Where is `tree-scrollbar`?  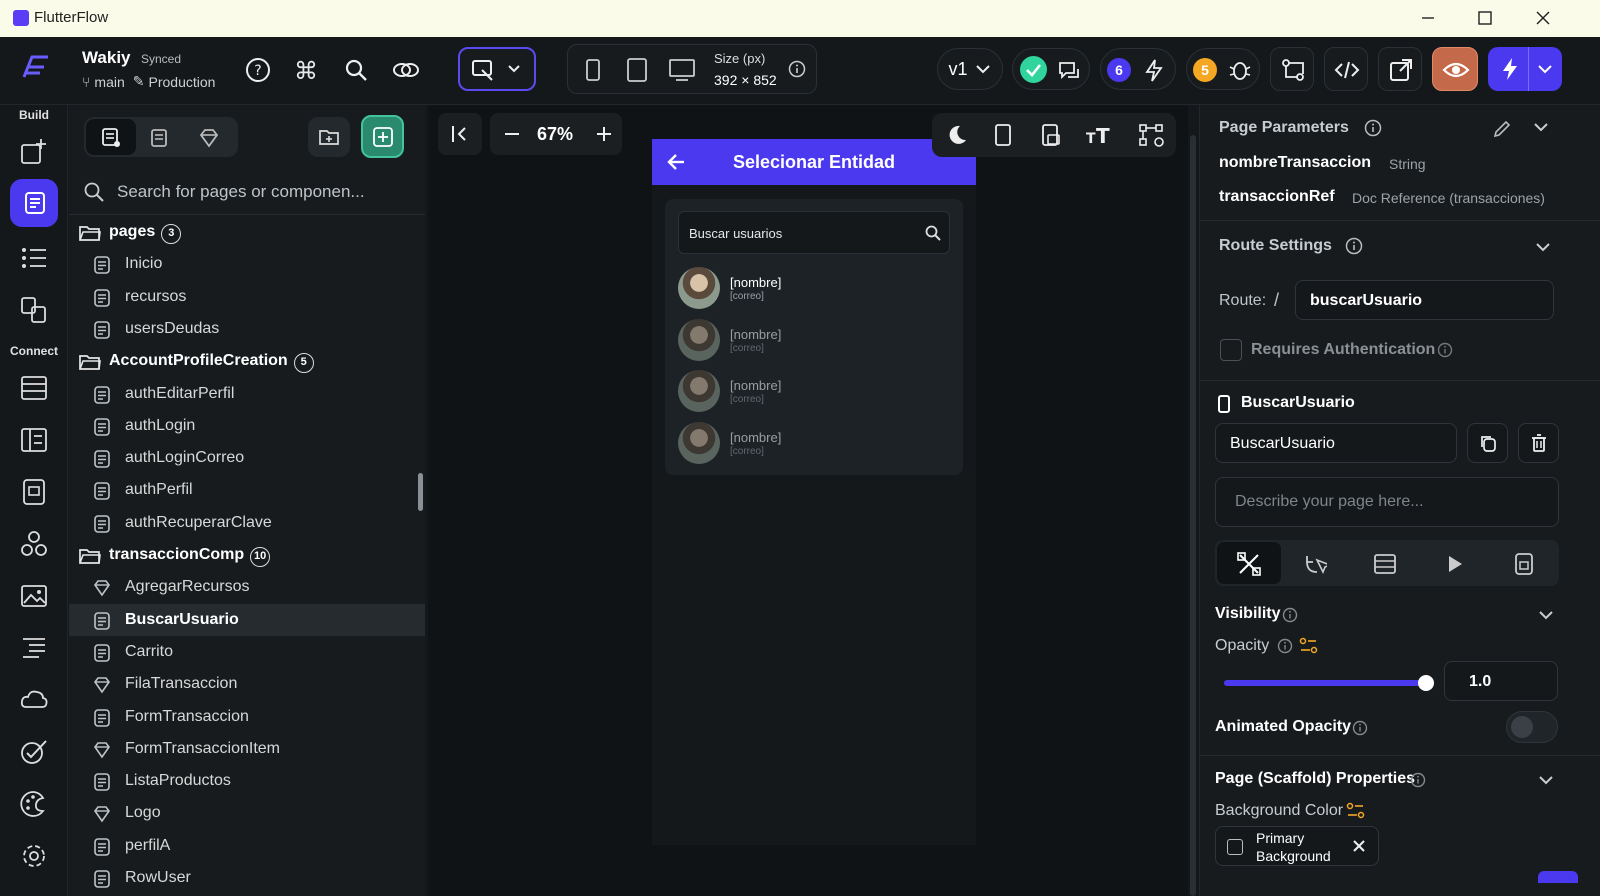
tree-scrollbar is located at coordinates (420, 492).